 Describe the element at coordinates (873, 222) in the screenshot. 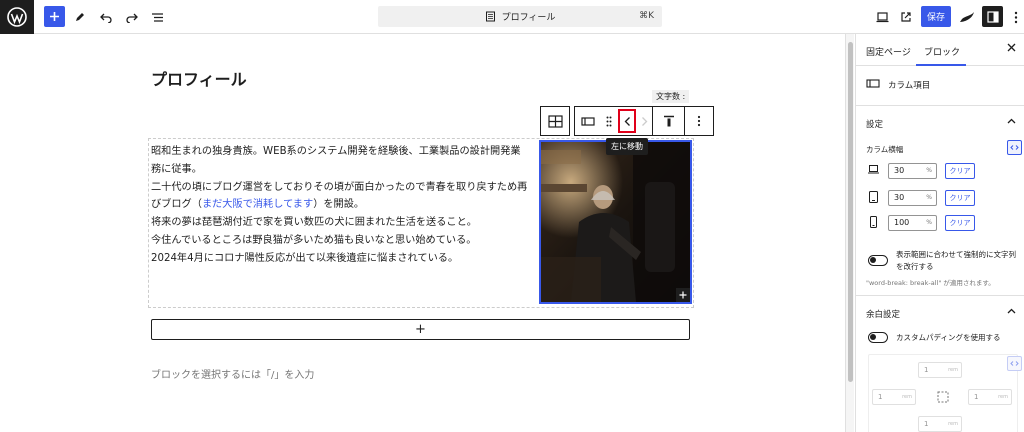

I see `mobile-icon` at that location.